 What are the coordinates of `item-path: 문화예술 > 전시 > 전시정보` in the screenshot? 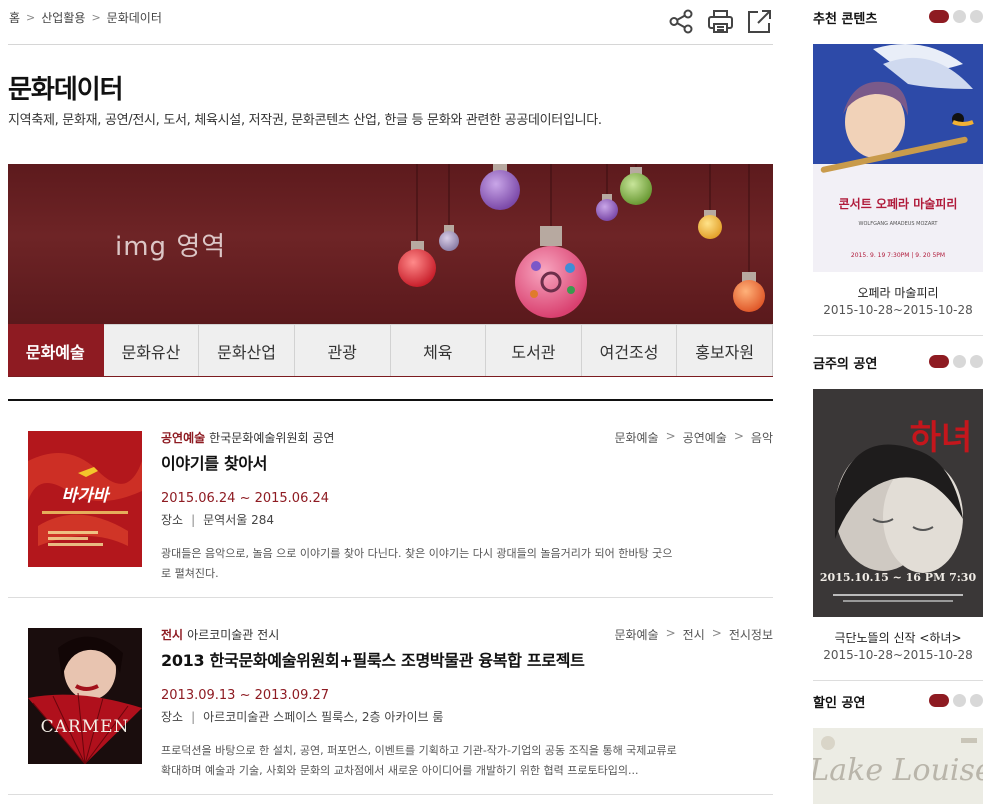 It's located at (693, 634).